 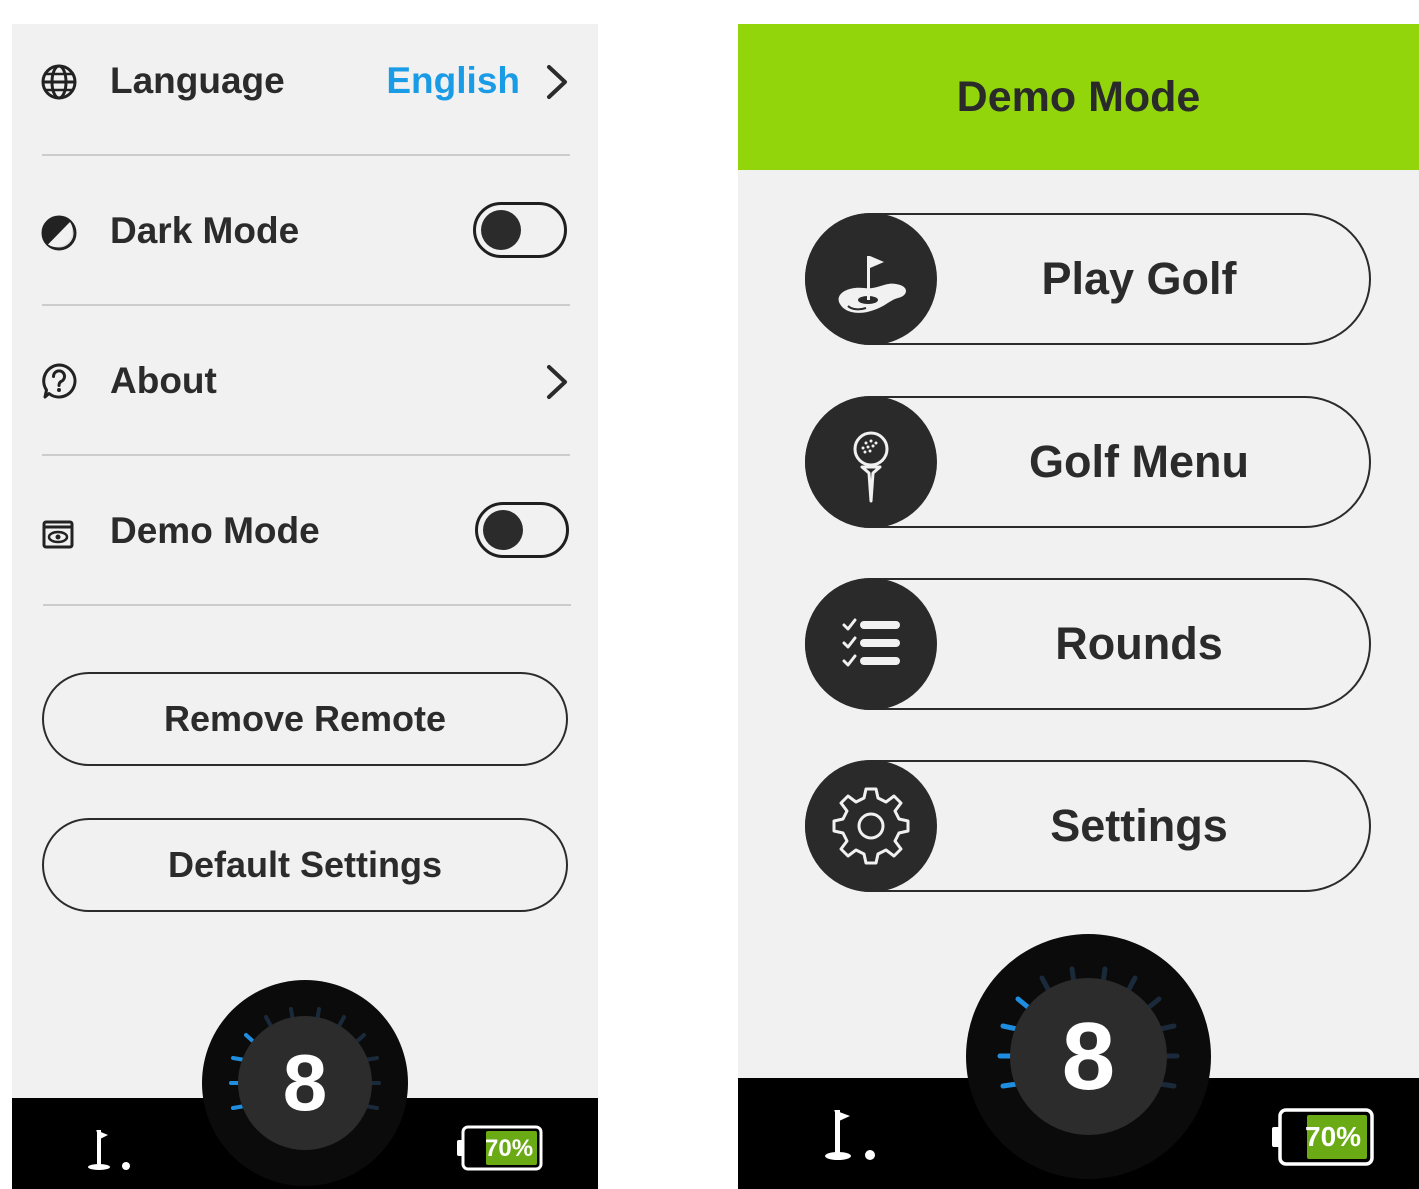 I want to click on golf-tee-icon, so click(x=870, y=461).